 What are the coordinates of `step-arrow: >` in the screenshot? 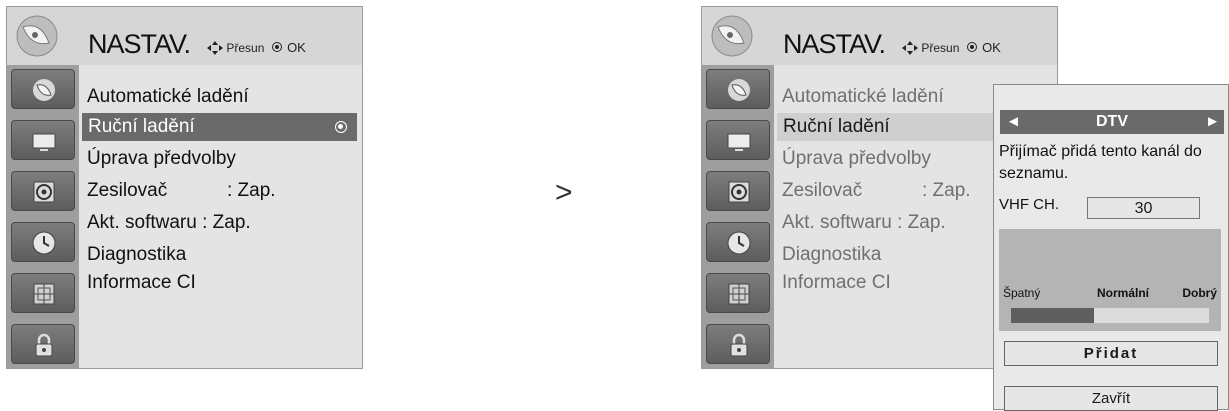 It's located at (564, 192).